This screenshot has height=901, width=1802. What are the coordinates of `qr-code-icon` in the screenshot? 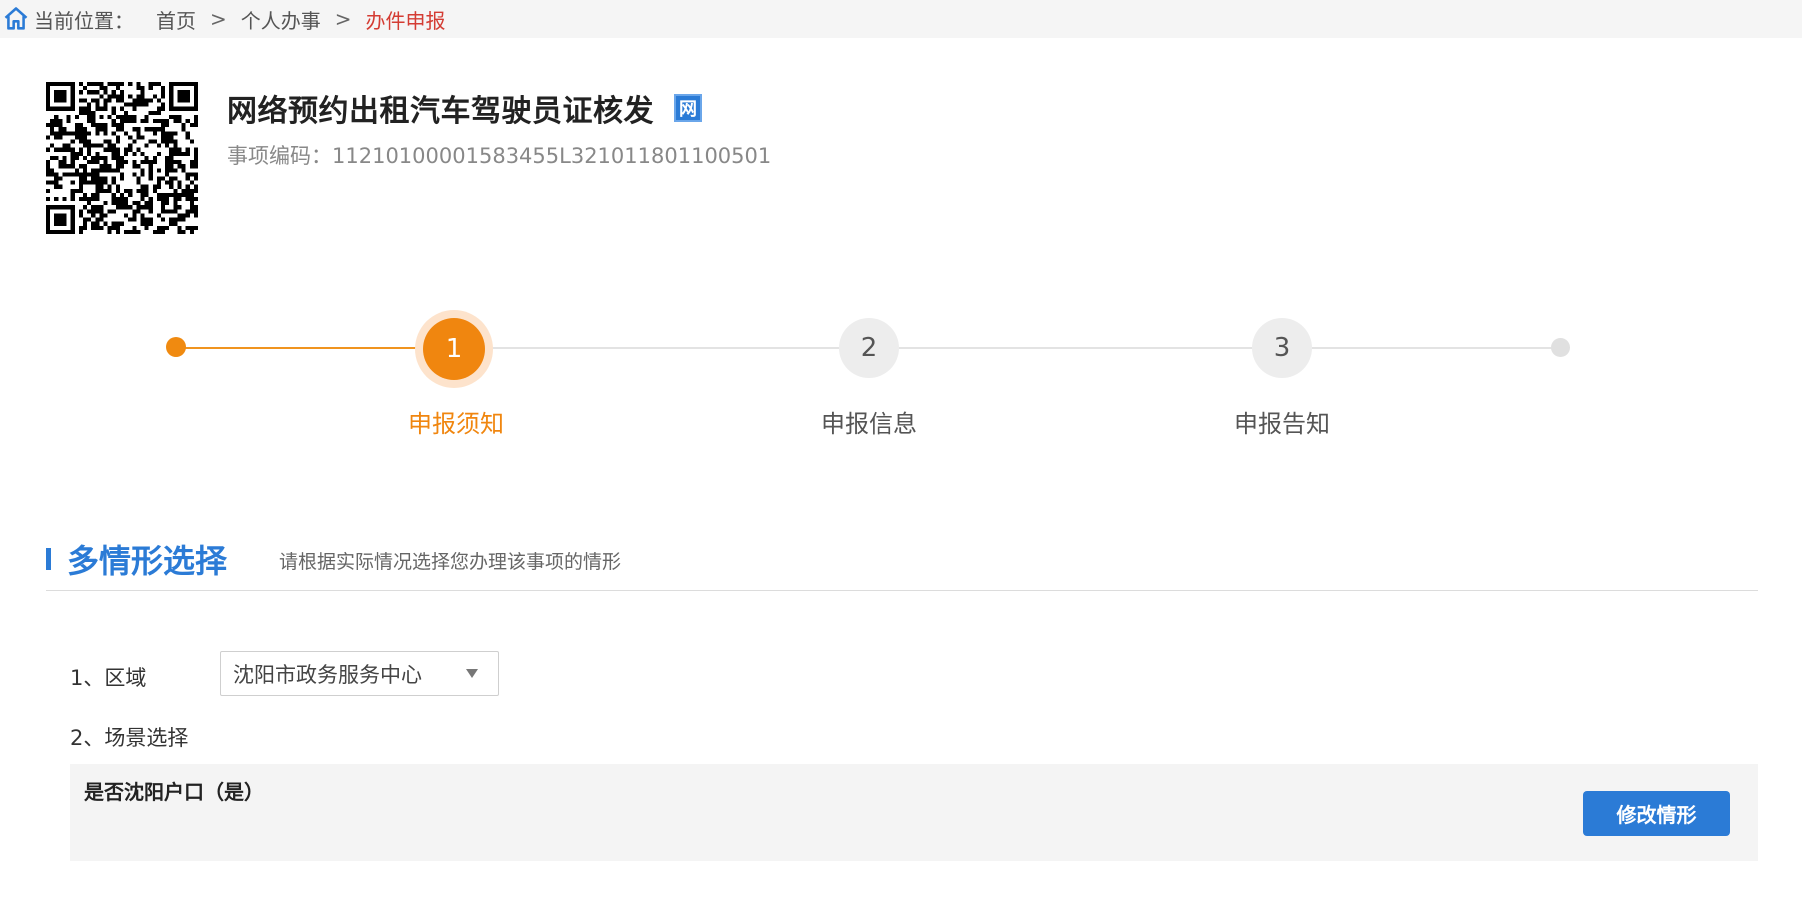 It's located at (122, 158).